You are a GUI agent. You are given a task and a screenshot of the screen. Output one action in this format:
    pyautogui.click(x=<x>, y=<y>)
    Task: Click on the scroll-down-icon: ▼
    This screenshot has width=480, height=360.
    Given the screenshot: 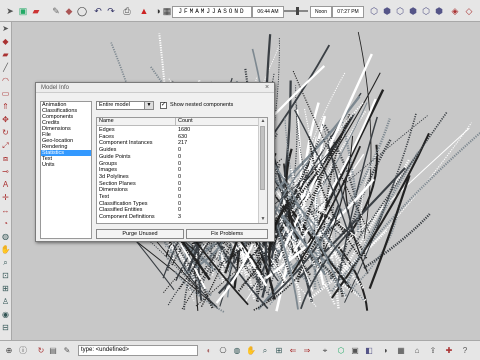 What is the action you would take?
    pyautogui.click(x=263, y=219)
    